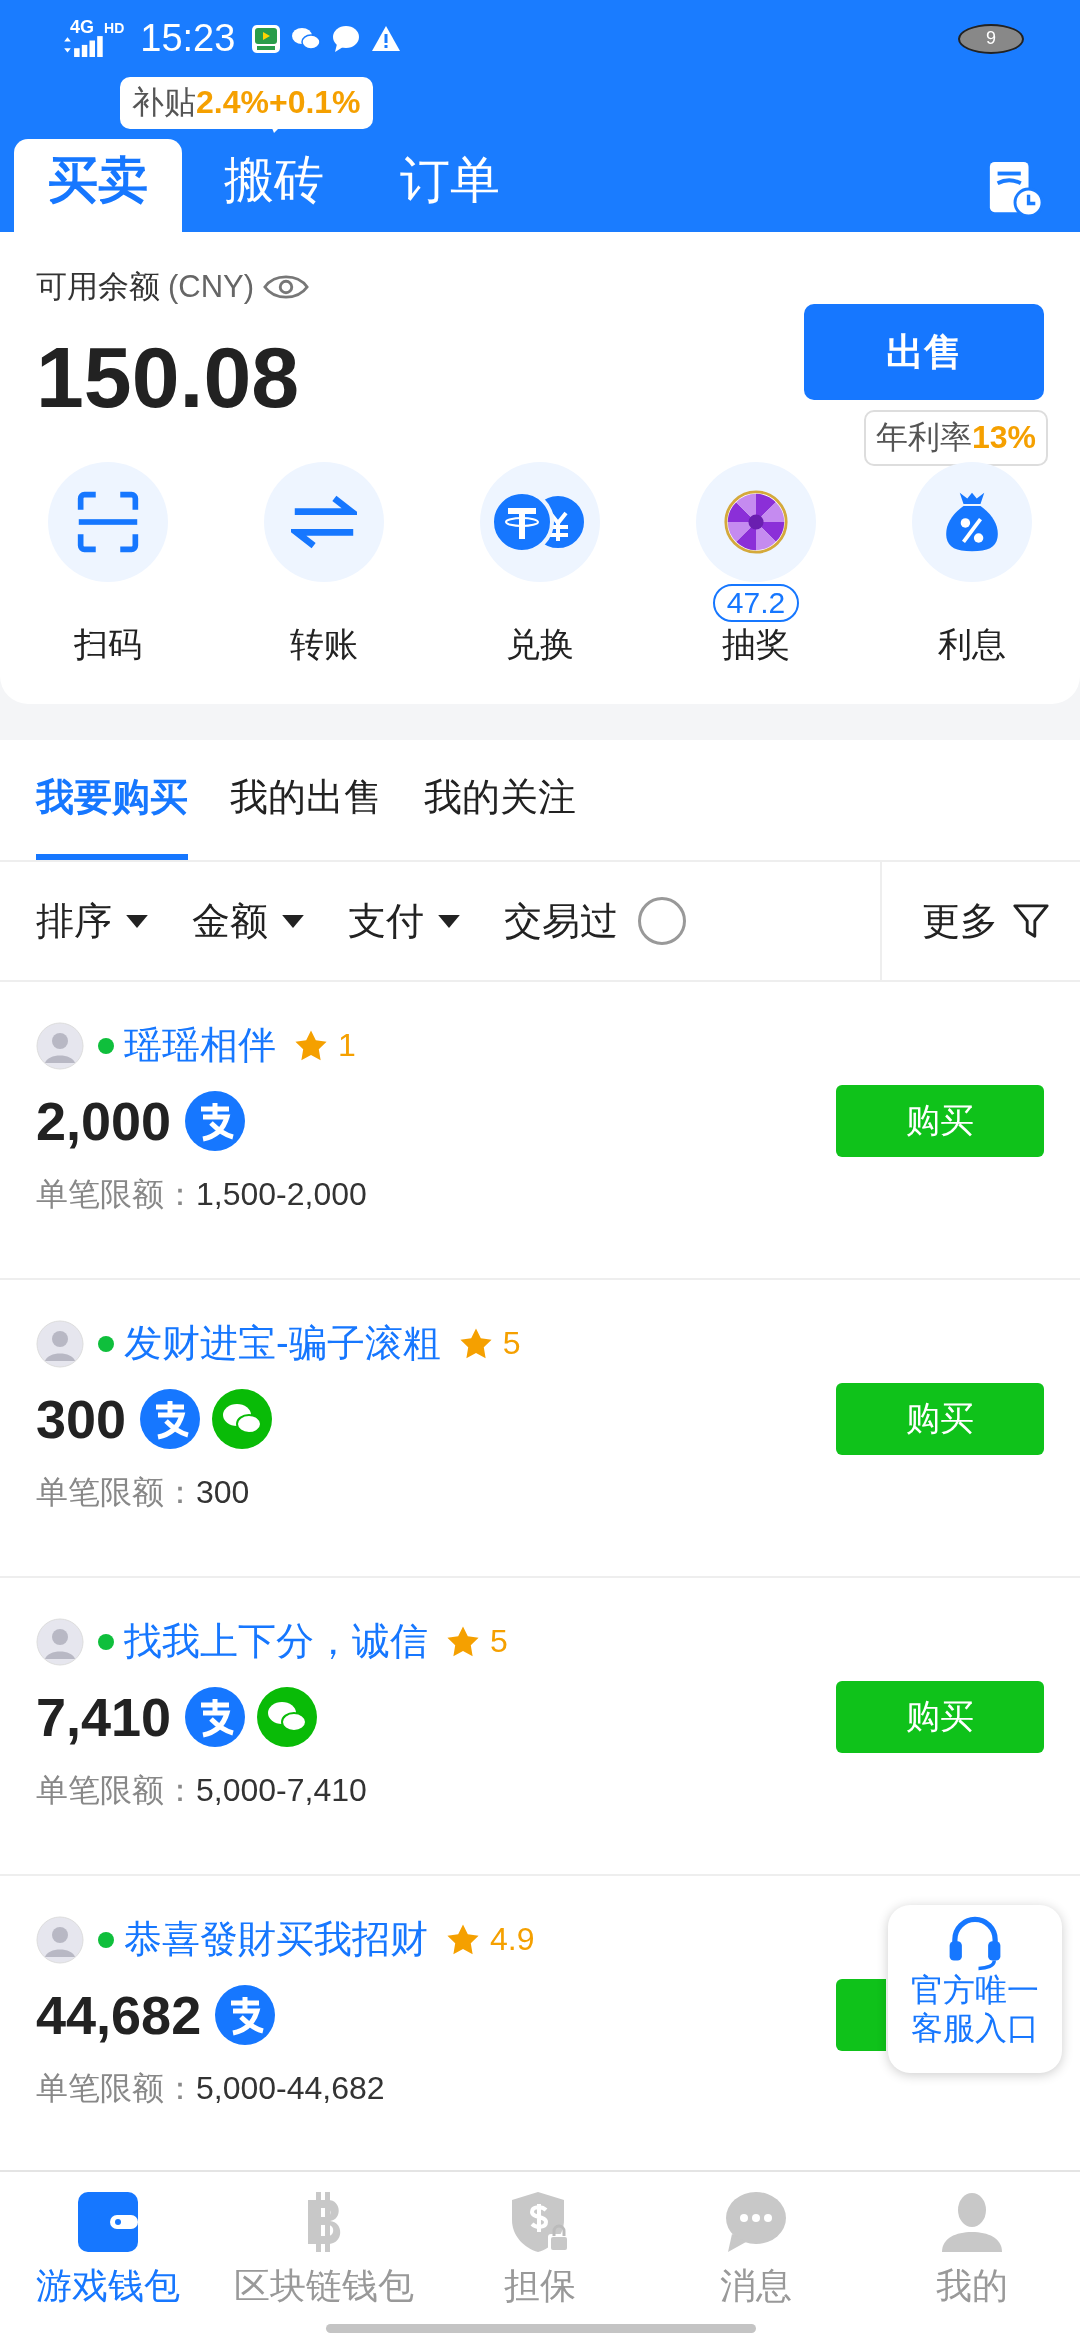 This screenshot has width=1080, height=2340. What do you see at coordinates (324, 644) in the screenshot?
I see `action-label: 转账` at bounding box center [324, 644].